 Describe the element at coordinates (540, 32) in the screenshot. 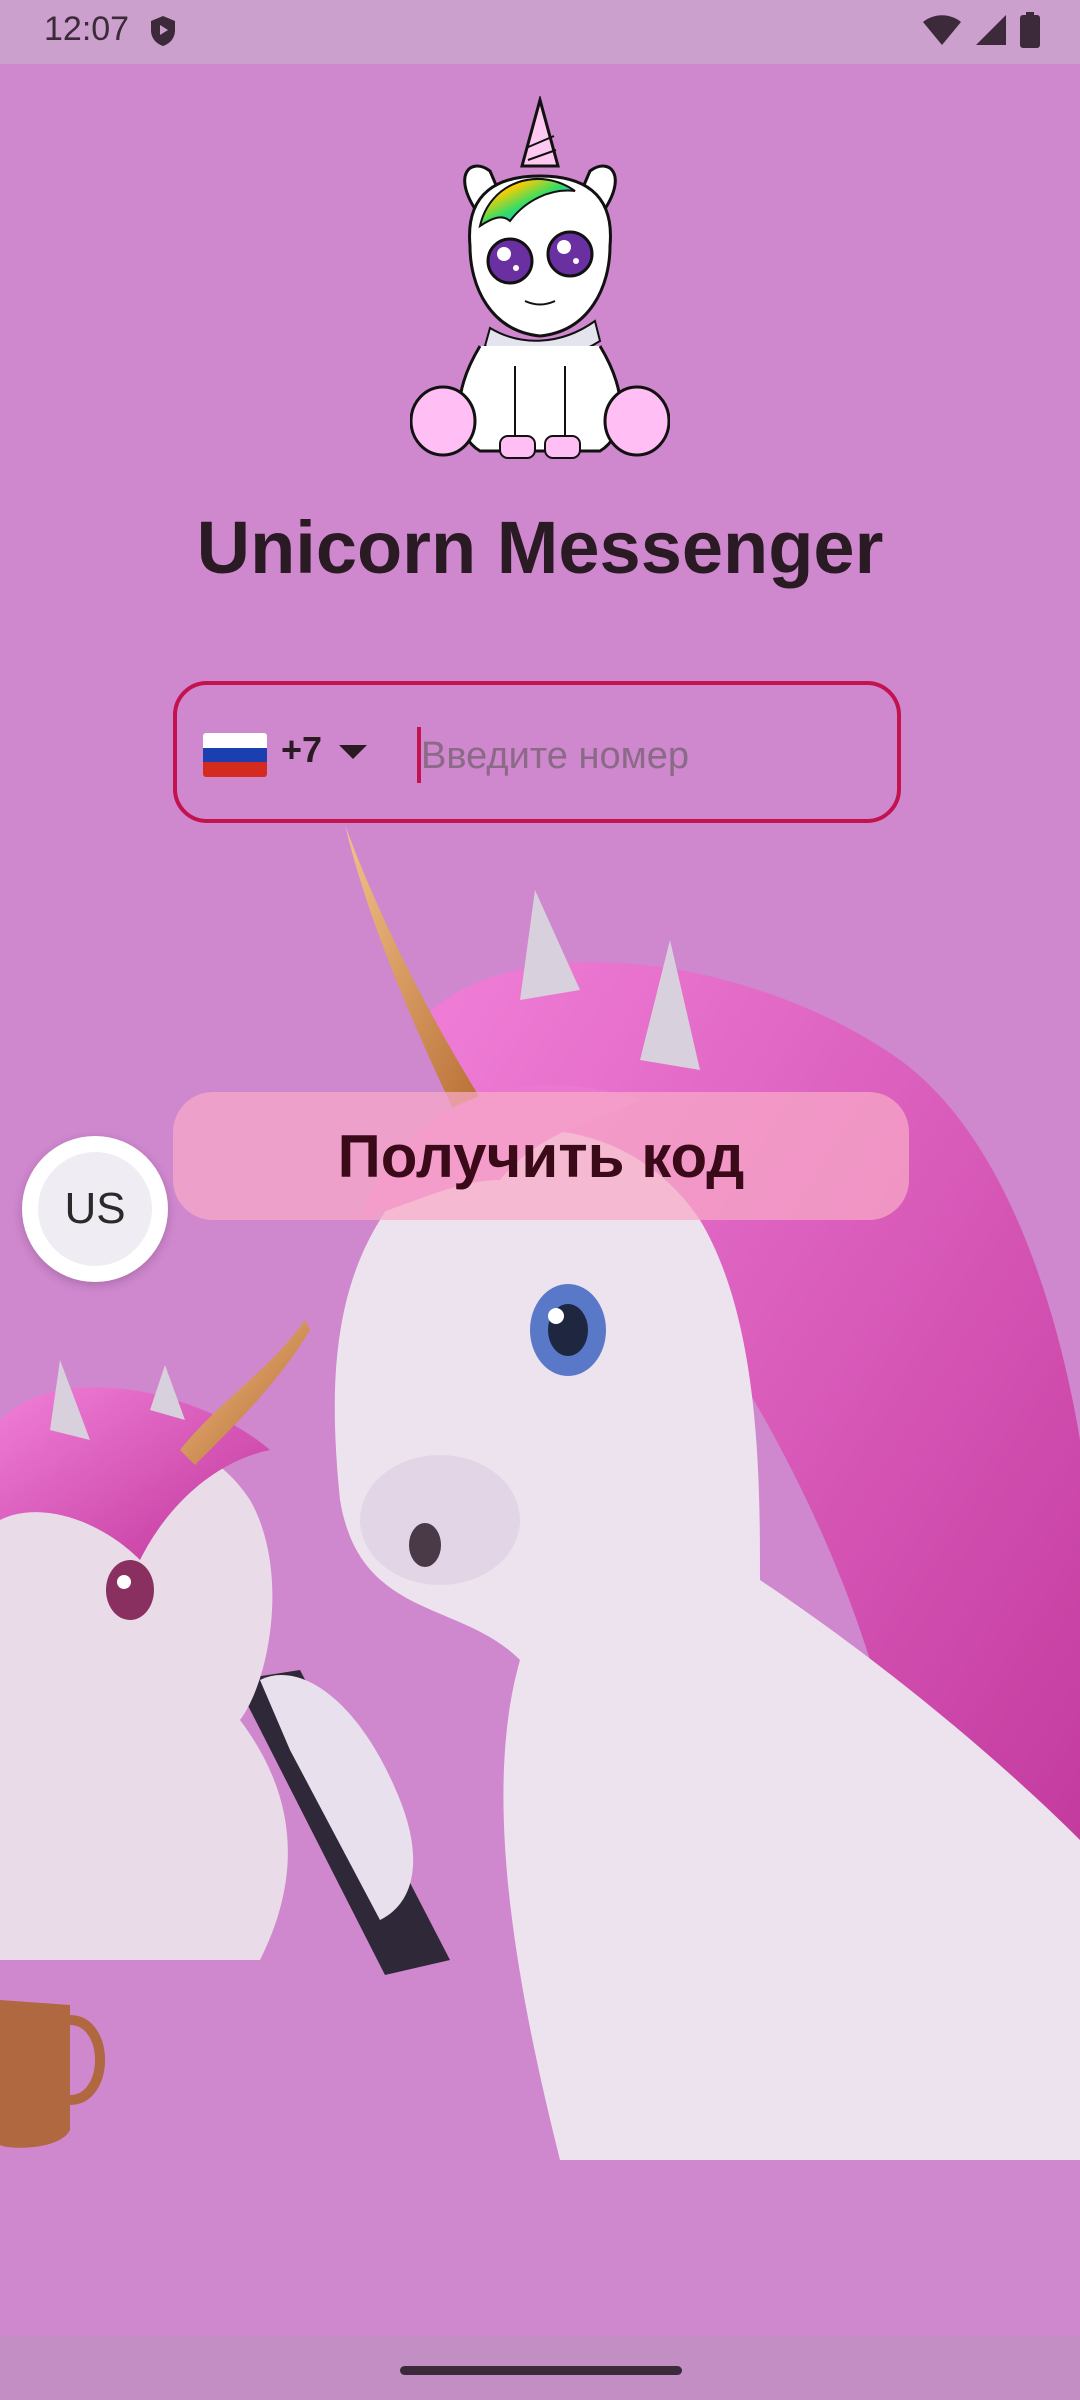

I see `status-bar: 12:07` at that location.